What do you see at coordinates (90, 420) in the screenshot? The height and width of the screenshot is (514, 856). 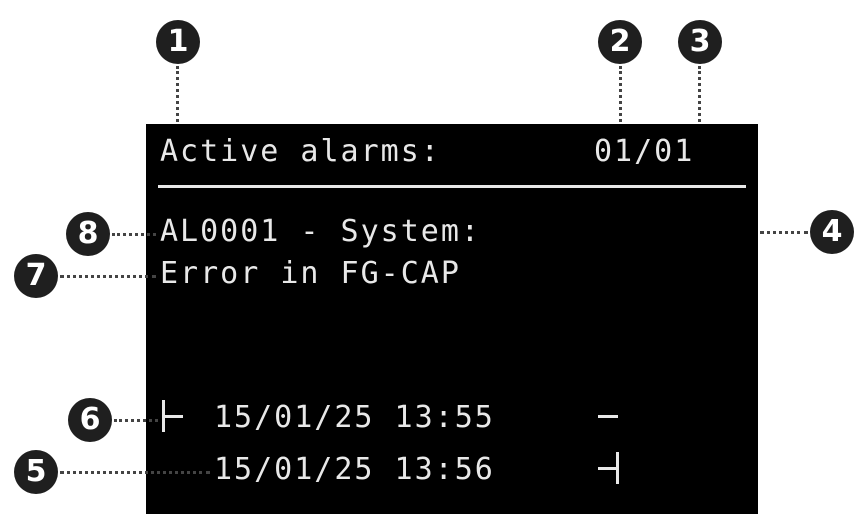 I see `callout-6: 6` at bounding box center [90, 420].